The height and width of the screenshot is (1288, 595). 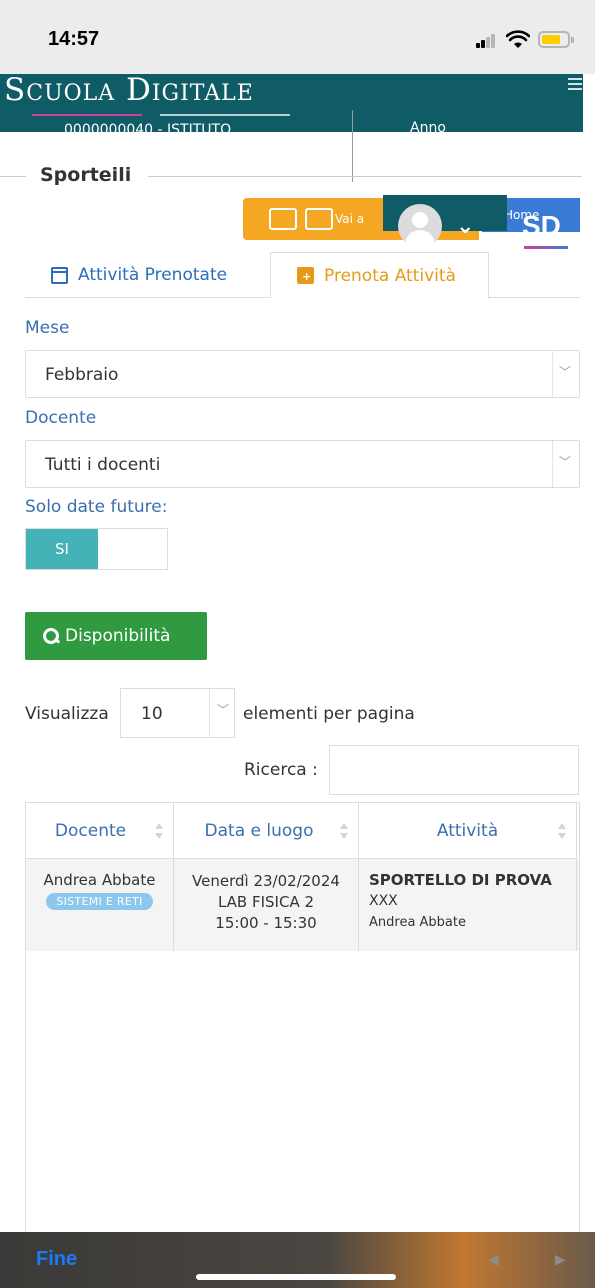 What do you see at coordinates (148, 127) in the screenshot?
I see `school-code: 0000000040 - ISTITUTO` at bounding box center [148, 127].